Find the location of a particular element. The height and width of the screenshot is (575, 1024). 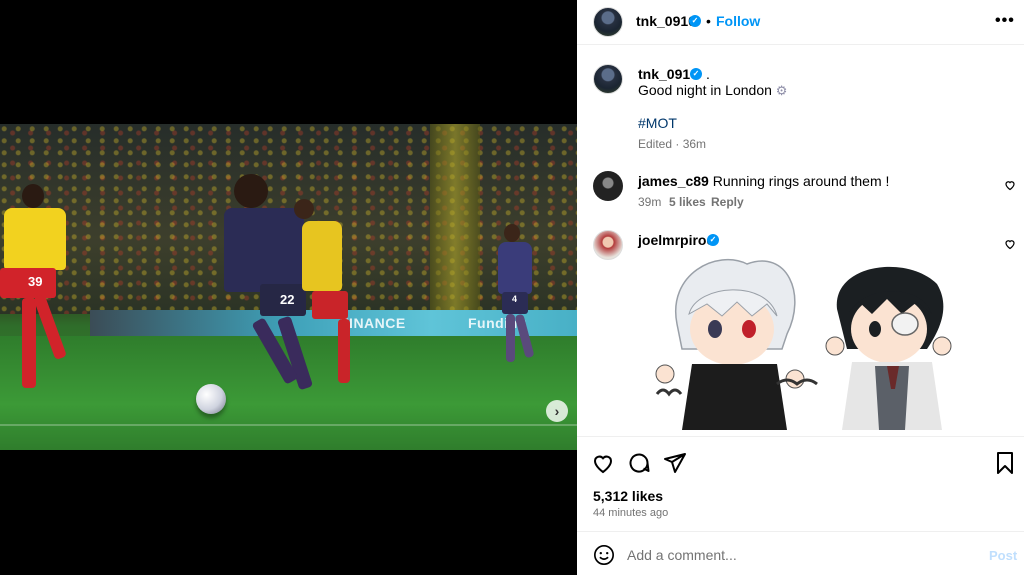

post-button: Post is located at coordinates (1003, 555).